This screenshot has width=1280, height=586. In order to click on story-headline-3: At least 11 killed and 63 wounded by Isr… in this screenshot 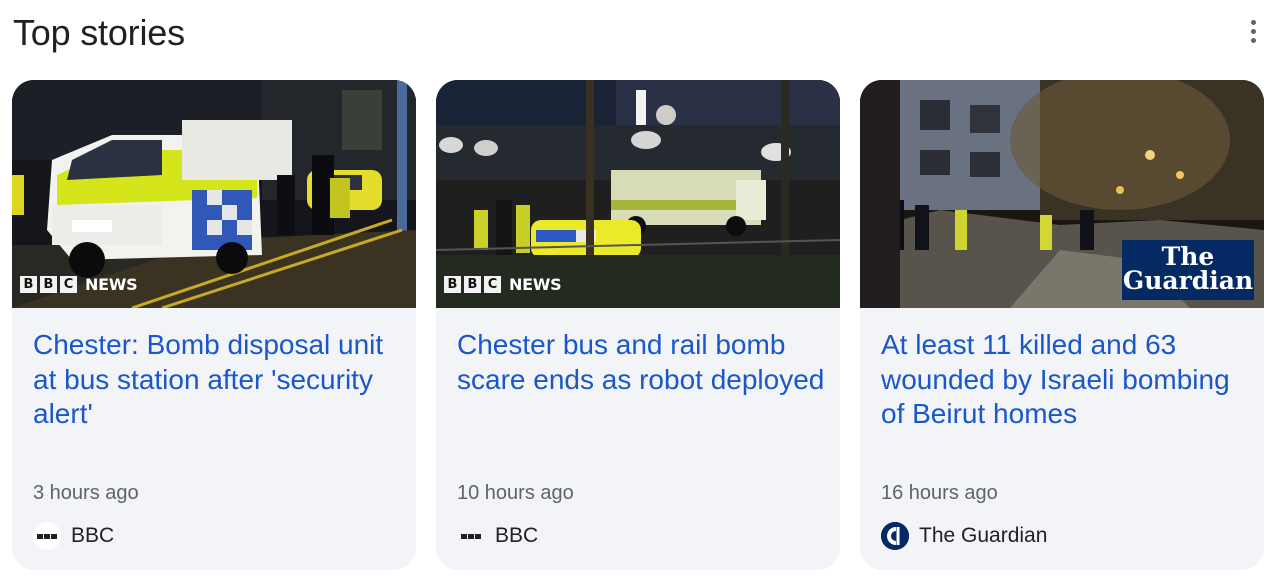, I will do `click(1066, 380)`.